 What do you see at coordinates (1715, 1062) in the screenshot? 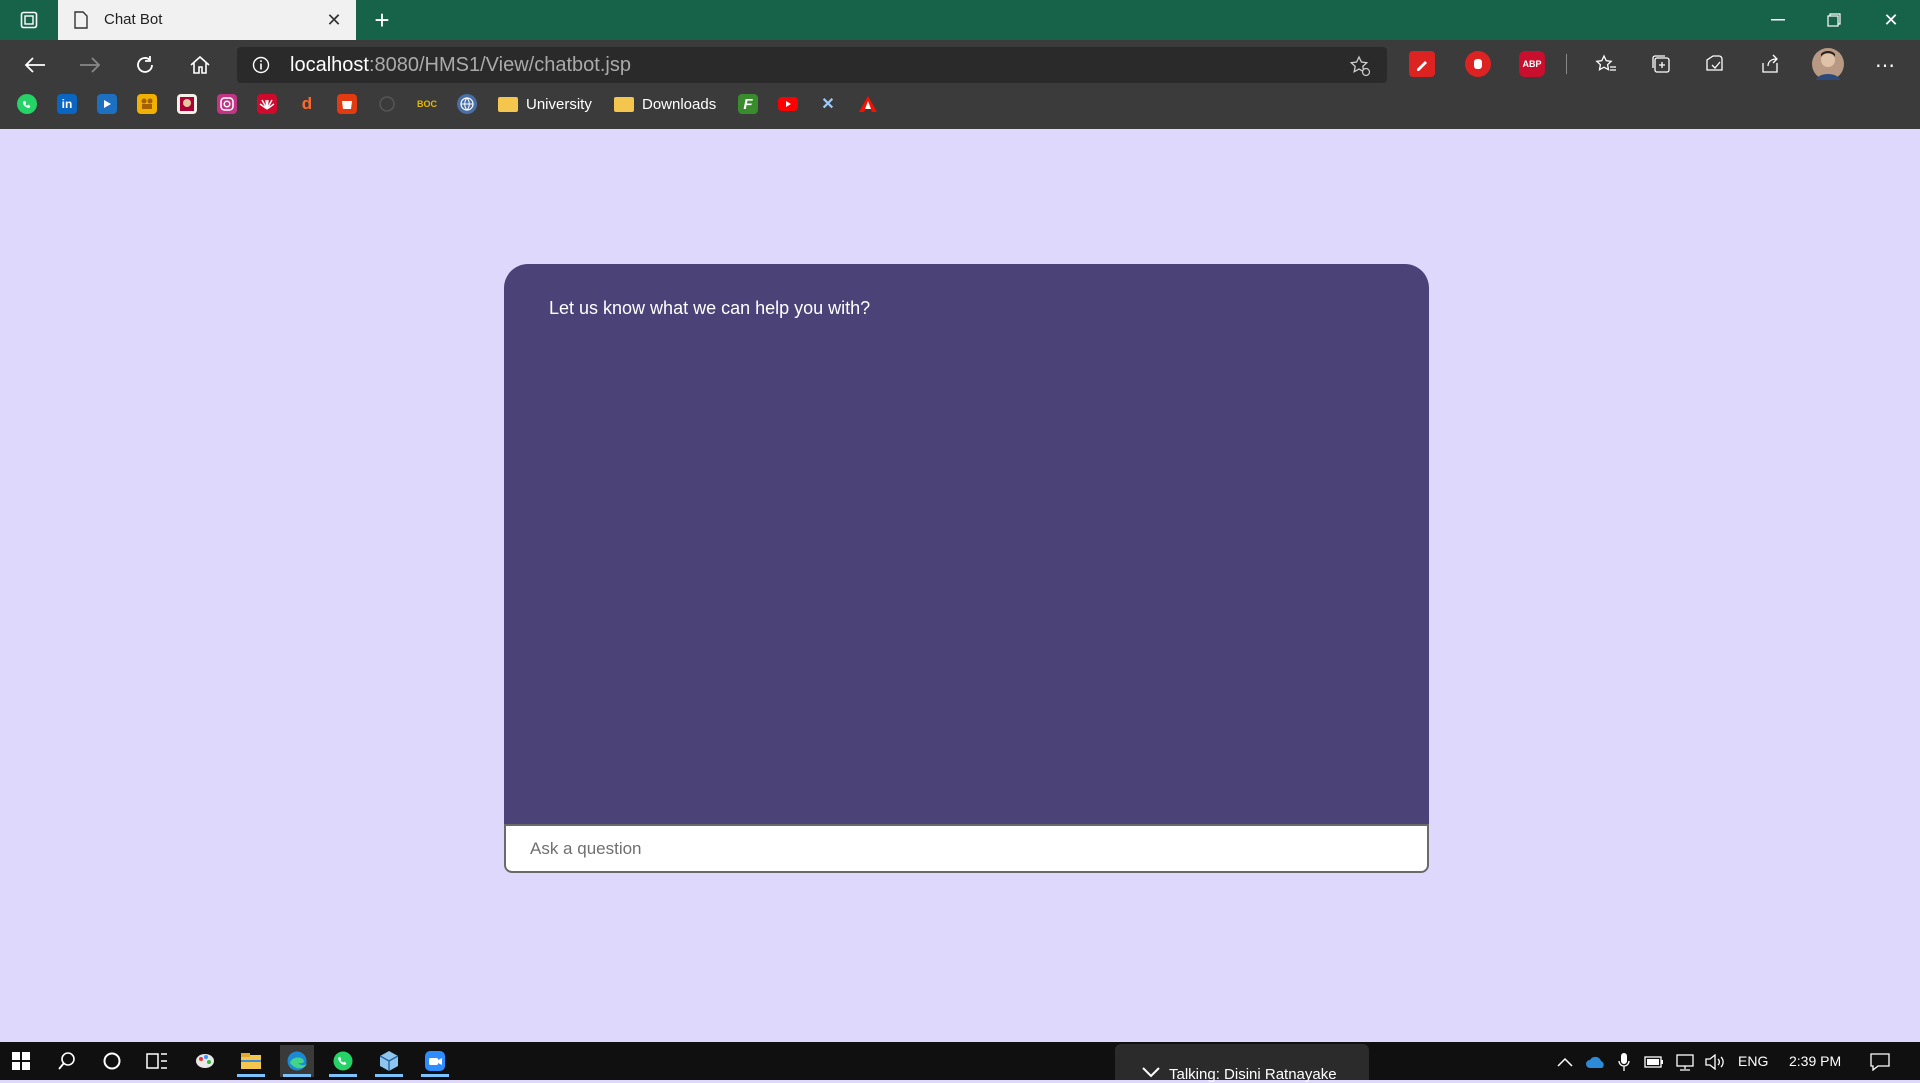
I see `volume-icon` at bounding box center [1715, 1062].